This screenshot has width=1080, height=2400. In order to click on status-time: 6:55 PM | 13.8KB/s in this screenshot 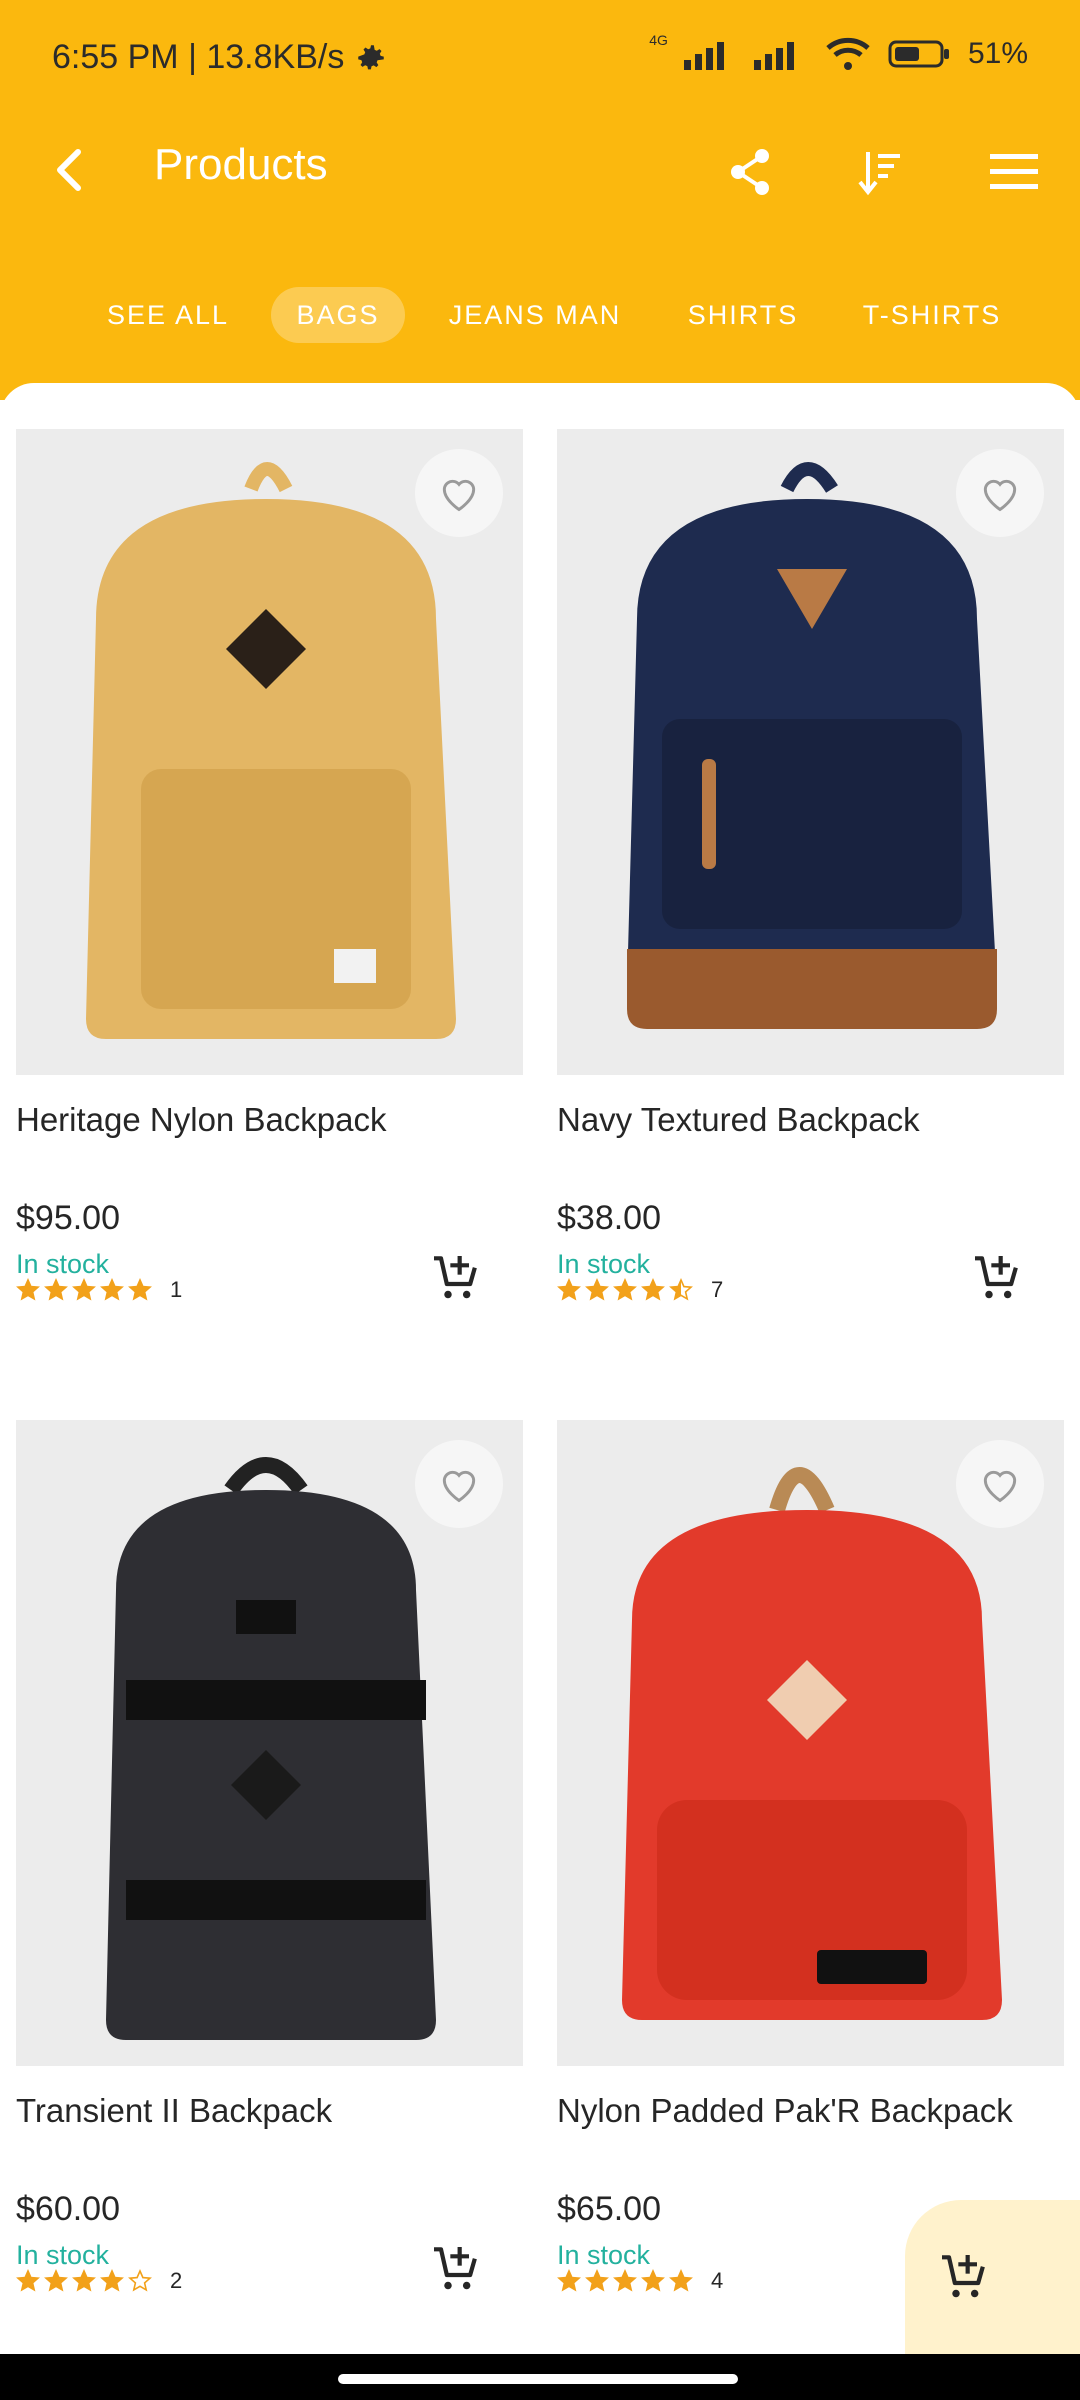, I will do `click(198, 57)`.